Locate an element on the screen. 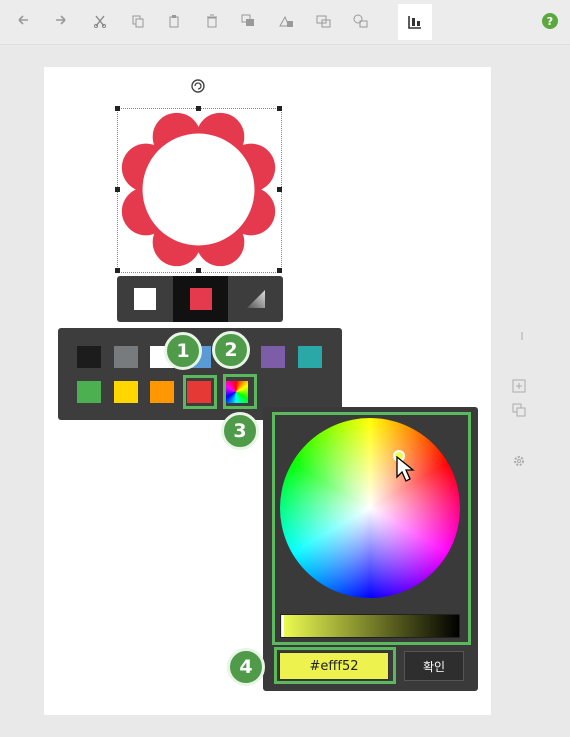 The height and width of the screenshot is (737, 570). send-backward-icon is located at coordinates (287, 21).